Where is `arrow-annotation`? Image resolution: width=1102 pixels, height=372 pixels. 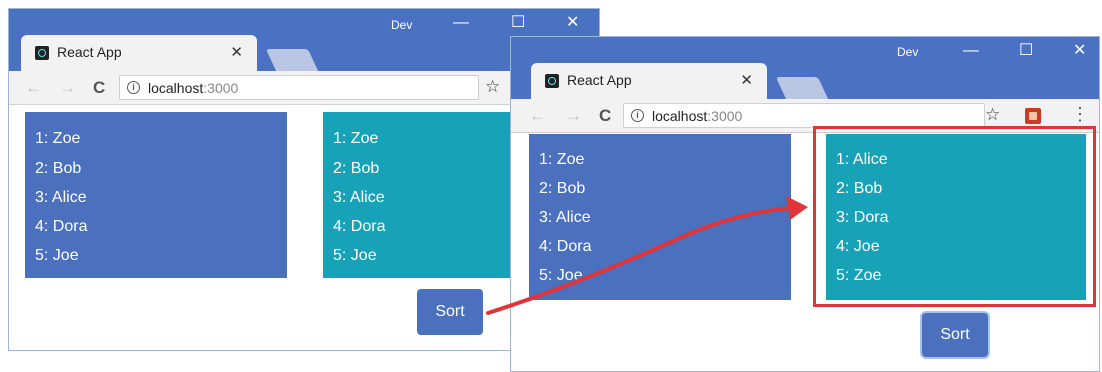 arrow-annotation is located at coordinates (647, 255).